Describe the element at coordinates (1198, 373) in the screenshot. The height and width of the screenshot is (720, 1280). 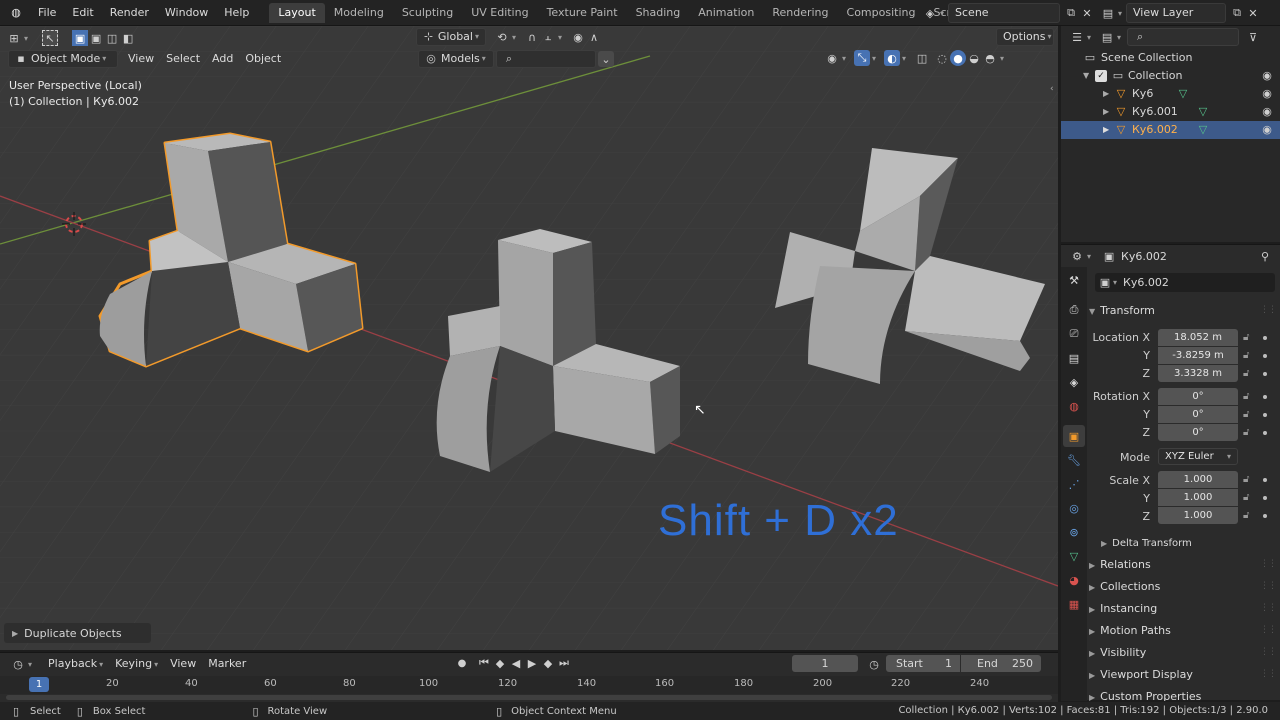
I see `location-z-field: 3.3328 m` at that location.